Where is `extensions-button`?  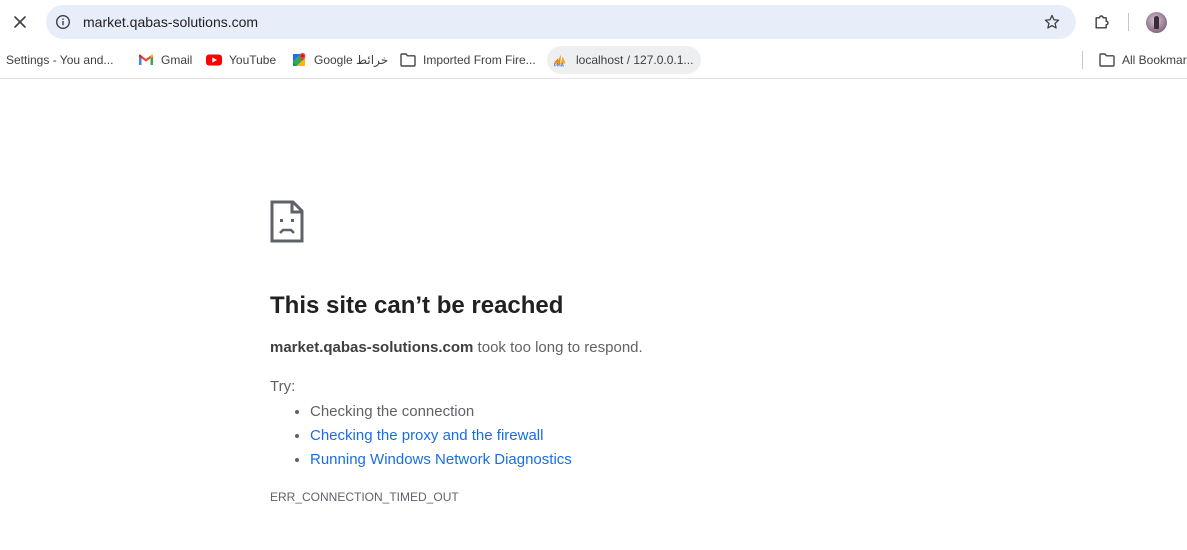 extensions-button is located at coordinates (1102, 22).